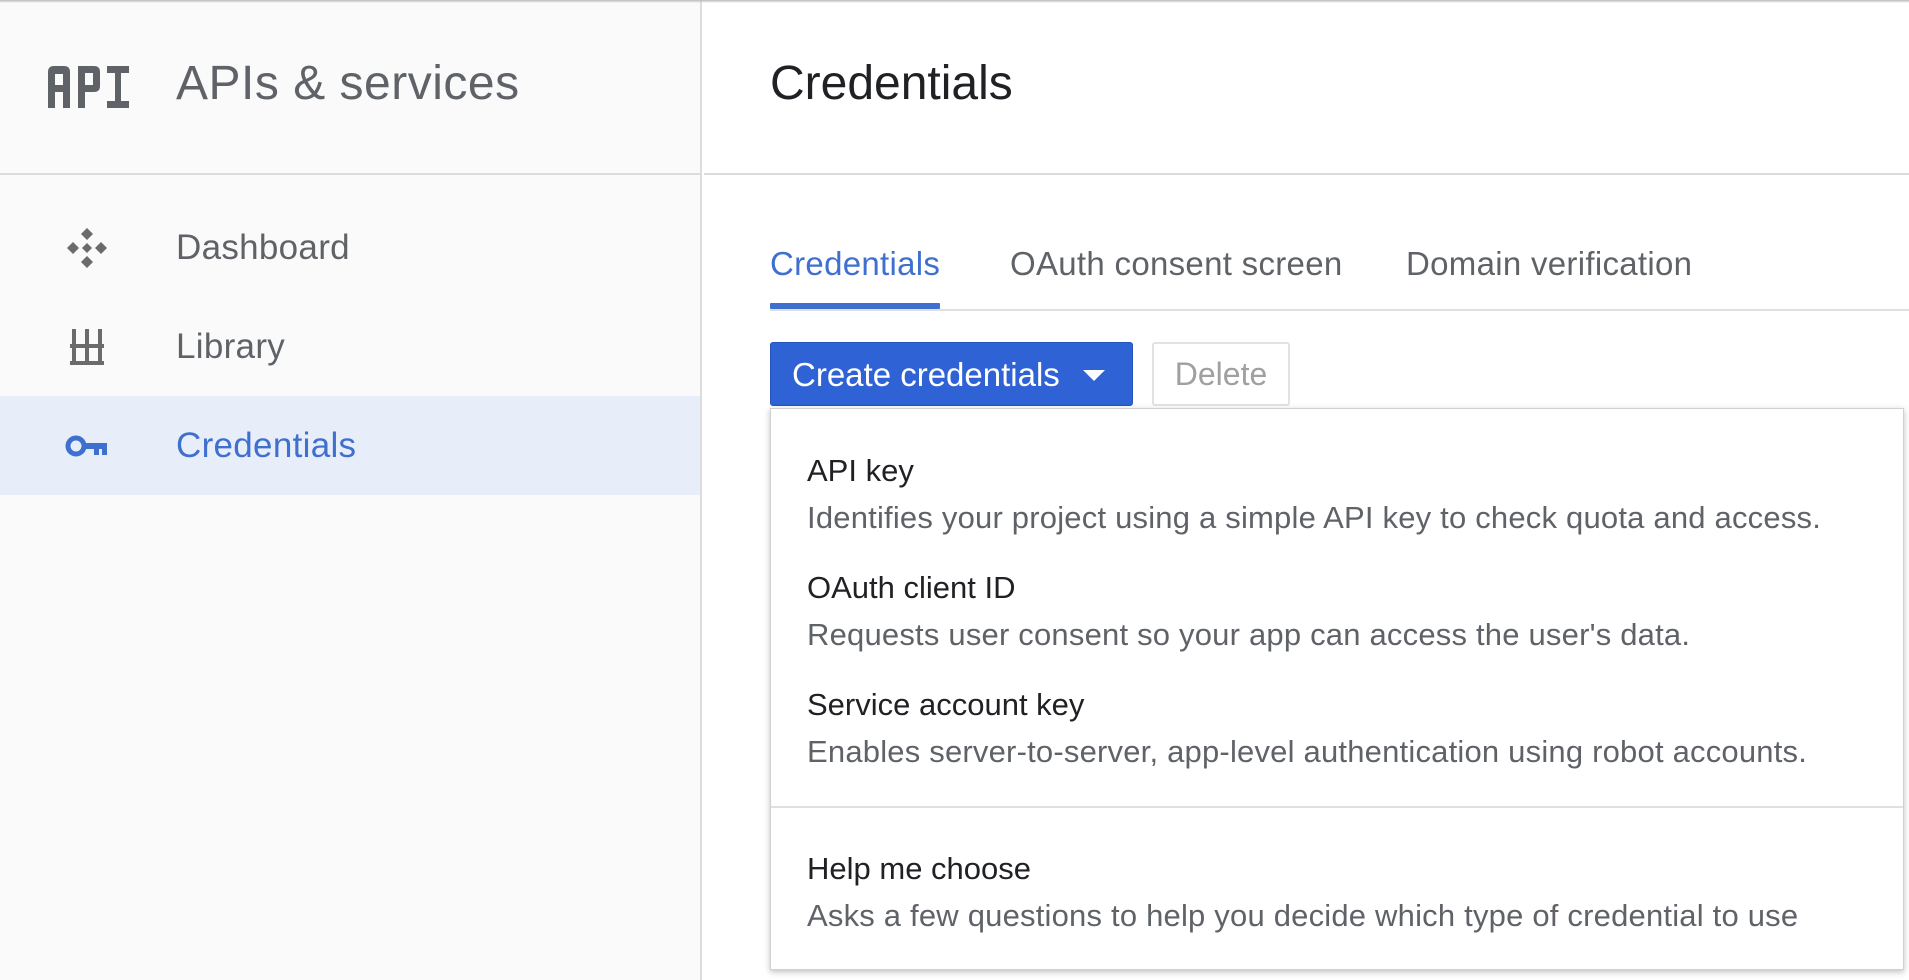 The height and width of the screenshot is (980, 1909). What do you see at coordinates (1221, 374) in the screenshot?
I see `delete-button: Delete` at bounding box center [1221, 374].